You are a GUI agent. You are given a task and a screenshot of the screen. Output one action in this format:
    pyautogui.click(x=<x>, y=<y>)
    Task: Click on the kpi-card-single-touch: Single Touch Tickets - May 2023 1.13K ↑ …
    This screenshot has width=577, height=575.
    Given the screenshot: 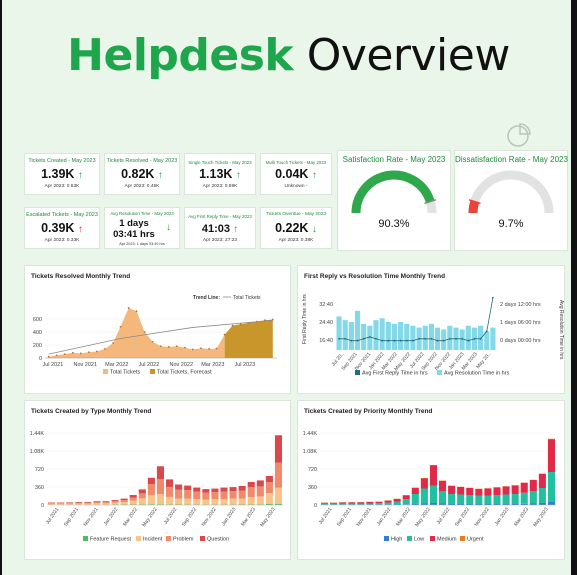 What is the action you would take?
    pyautogui.click(x=220, y=174)
    